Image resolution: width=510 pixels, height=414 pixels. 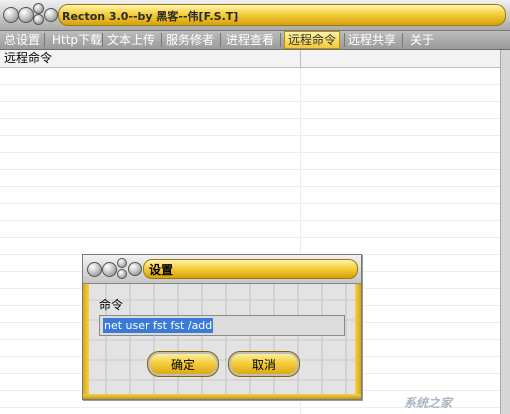 I want to click on dialog-minimize-ball-icon, so click(x=109, y=269).